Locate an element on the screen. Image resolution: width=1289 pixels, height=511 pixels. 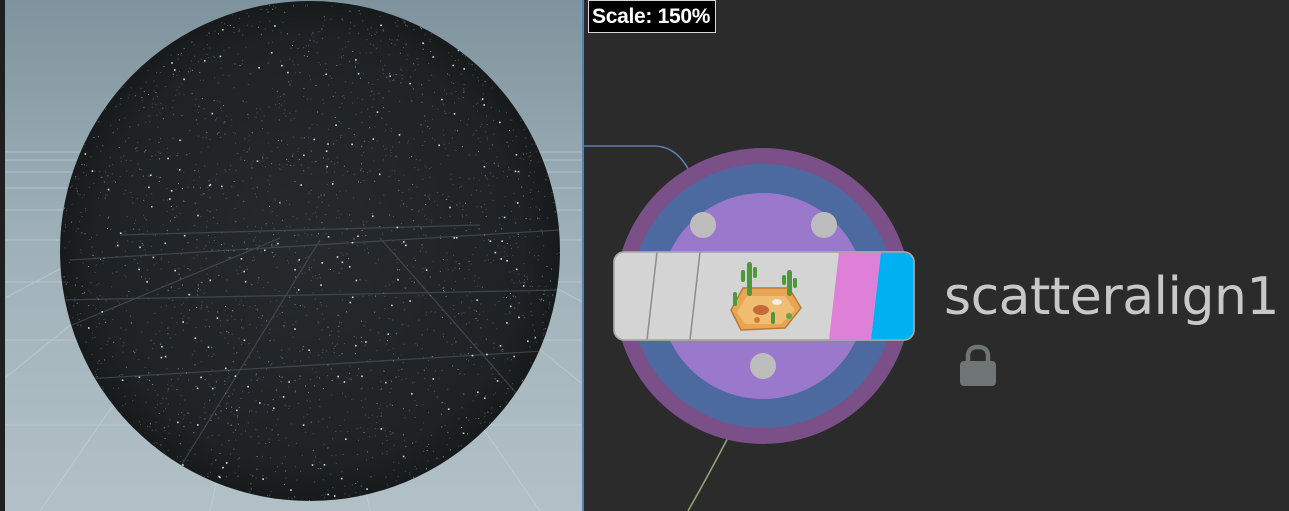
node-name-label: scatteralign1 is located at coordinates (1112, 297).